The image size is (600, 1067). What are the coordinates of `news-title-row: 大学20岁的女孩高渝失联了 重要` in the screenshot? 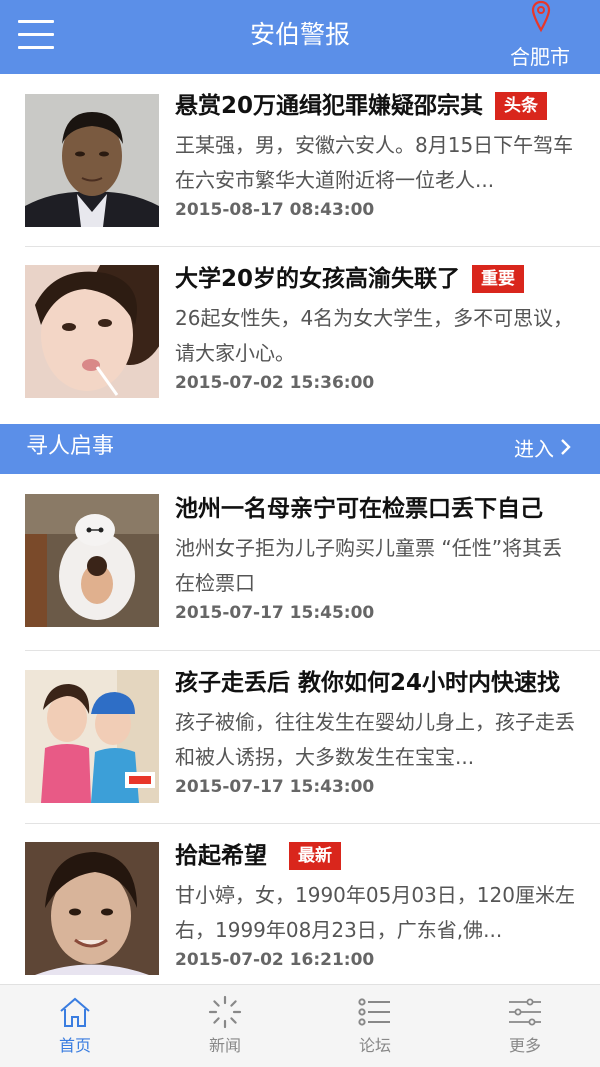 It's located at (387, 280).